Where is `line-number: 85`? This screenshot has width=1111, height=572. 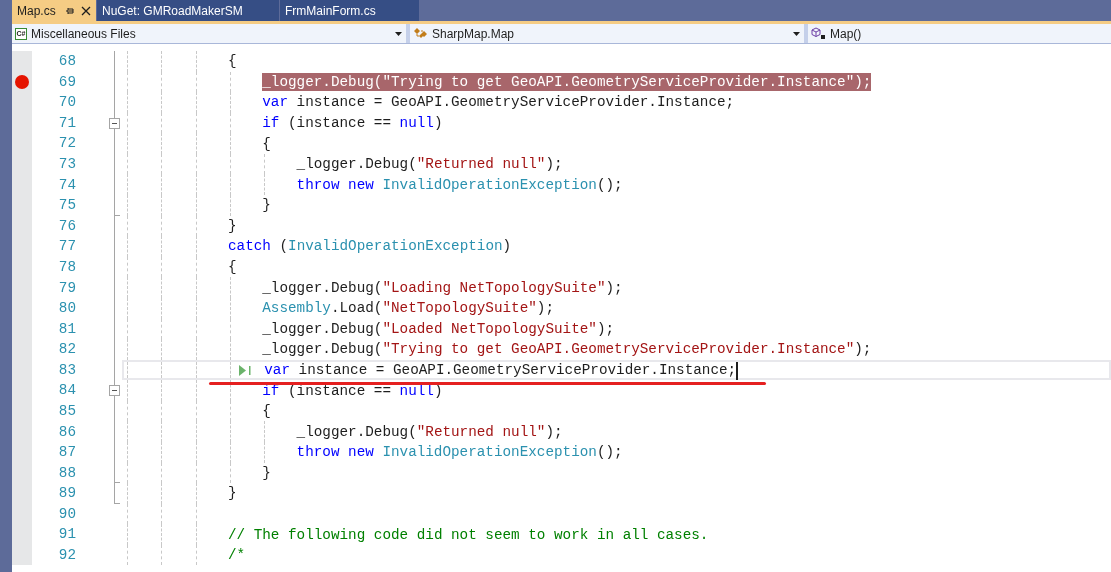
line-number: 85 is located at coordinates (67, 411).